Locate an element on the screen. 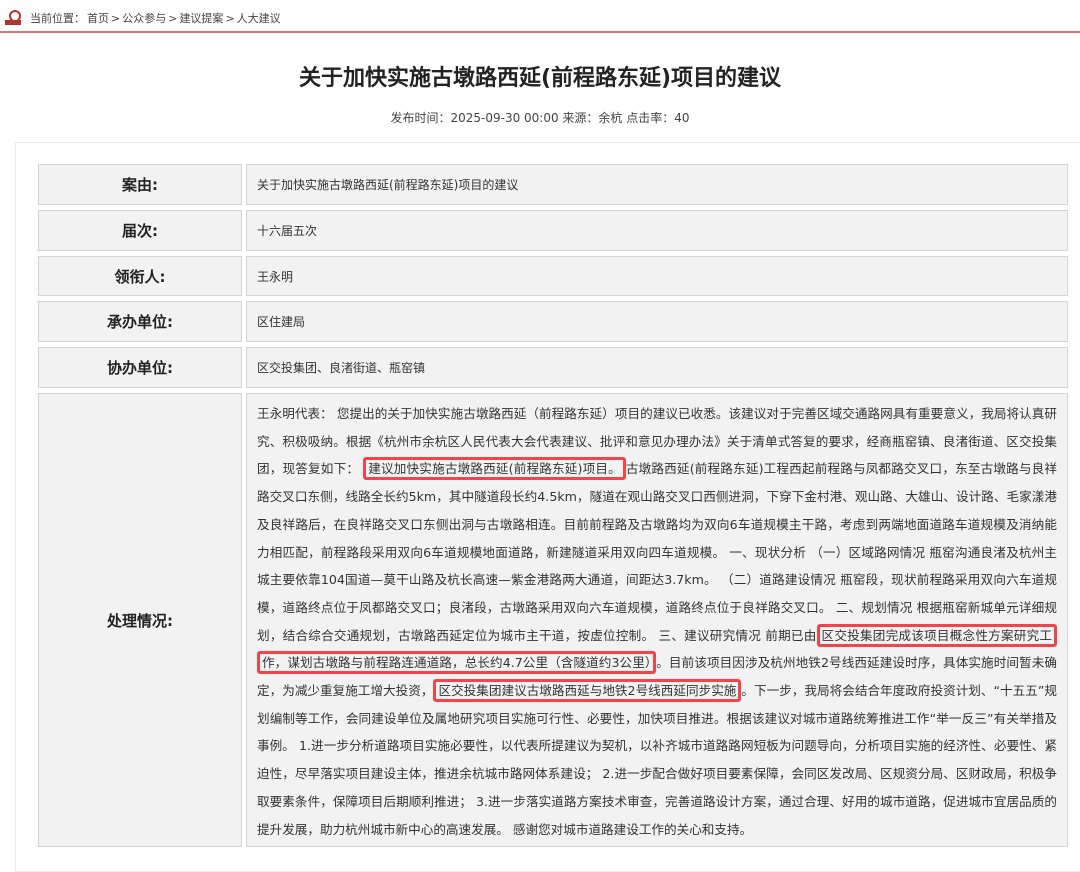 The height and width of the screenshot is (872, 1080). row-value: 王永明 is located at coordinates (657, 276).